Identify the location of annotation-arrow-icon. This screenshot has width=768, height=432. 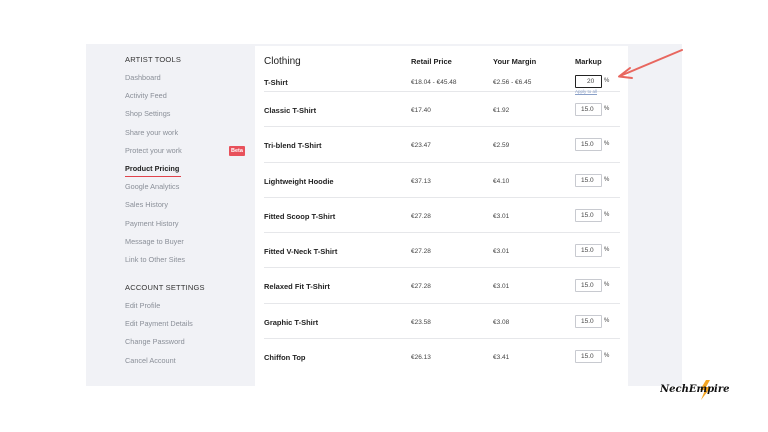
(650, 64).